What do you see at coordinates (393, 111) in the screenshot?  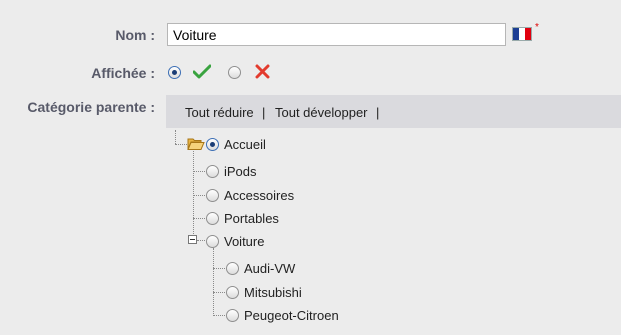 I see `category-tree-toolbar: Tout réduire | Tout développer |` at bounding box center [393, 111].